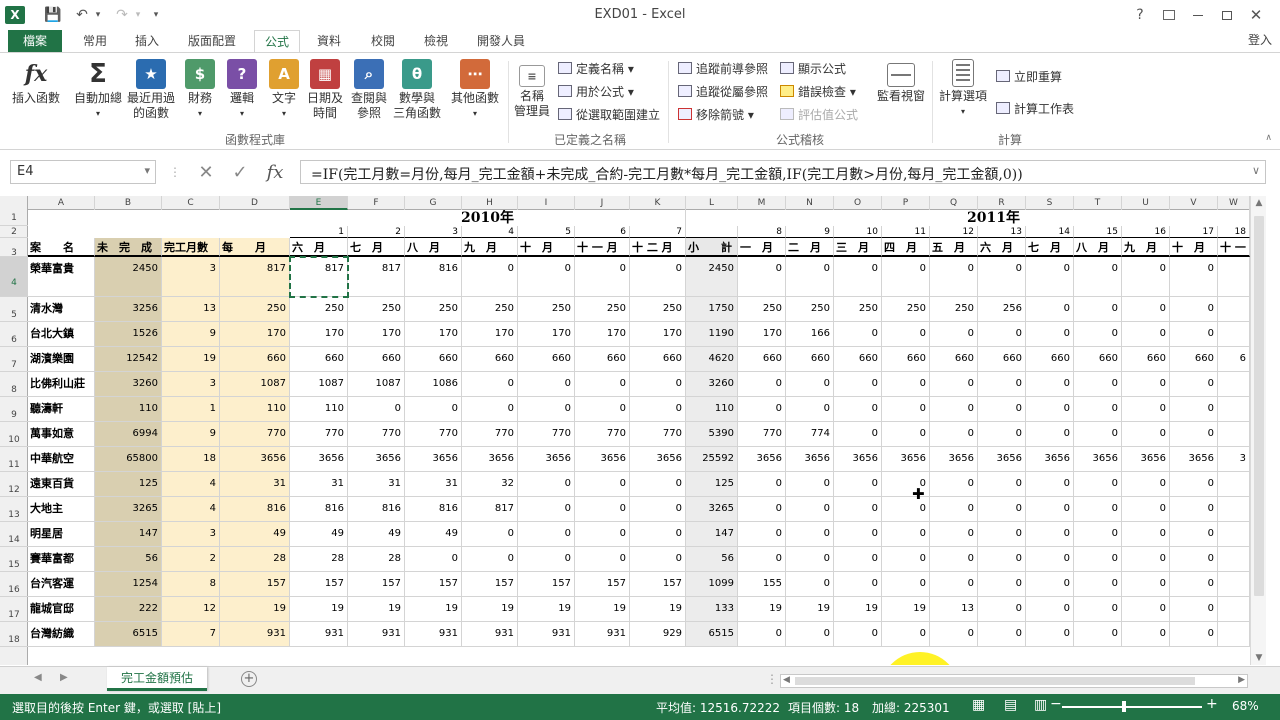  Describe the element at coordinates (546, 232) in the screenshot. I see `month-number-cell: 5` at that location.